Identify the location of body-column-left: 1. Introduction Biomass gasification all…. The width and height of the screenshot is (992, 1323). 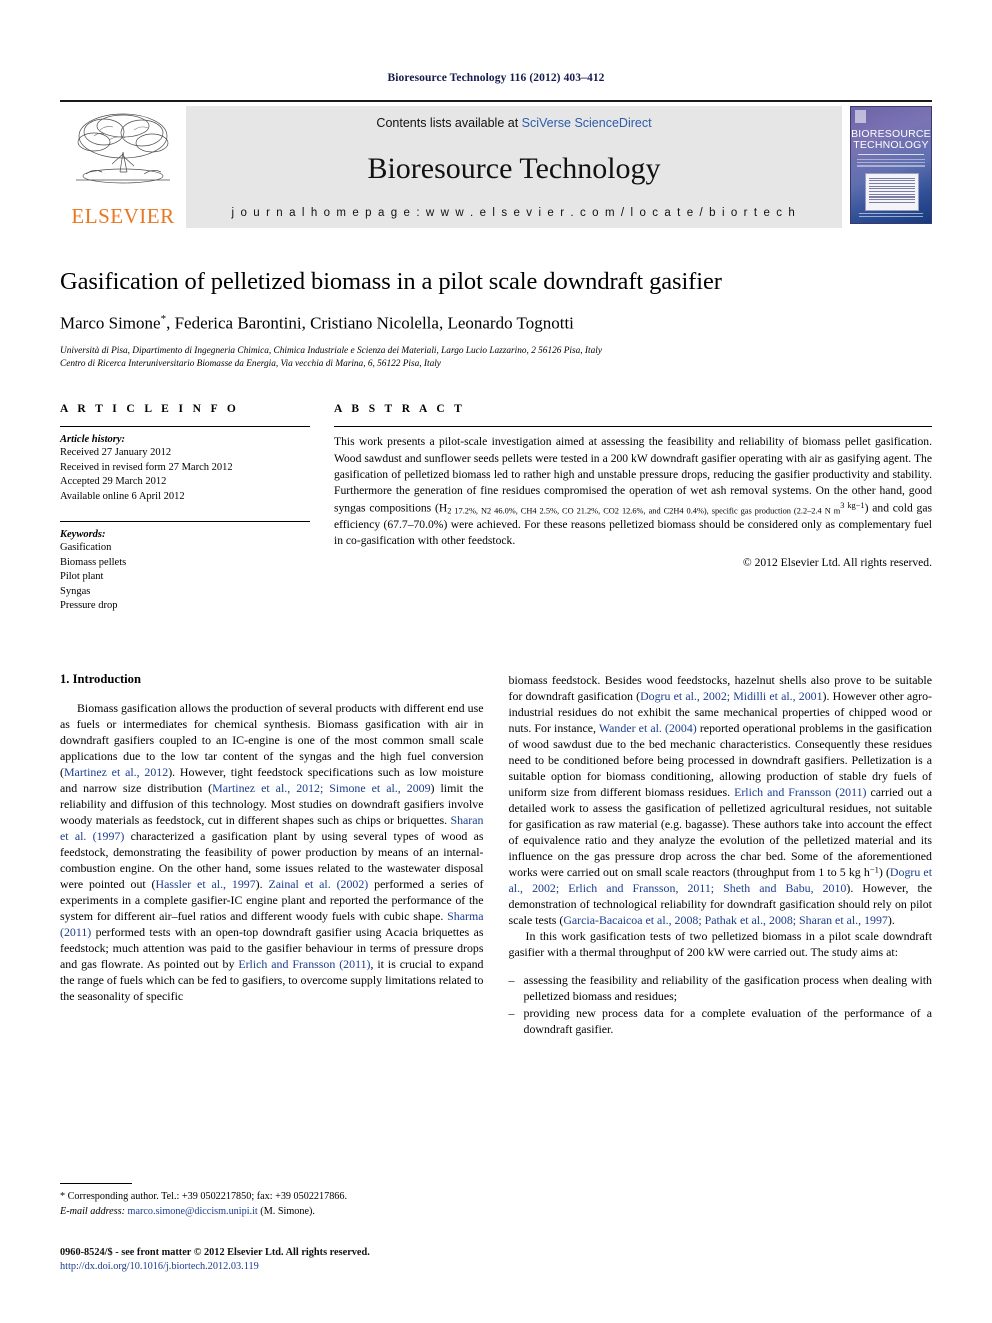
(272, 855).